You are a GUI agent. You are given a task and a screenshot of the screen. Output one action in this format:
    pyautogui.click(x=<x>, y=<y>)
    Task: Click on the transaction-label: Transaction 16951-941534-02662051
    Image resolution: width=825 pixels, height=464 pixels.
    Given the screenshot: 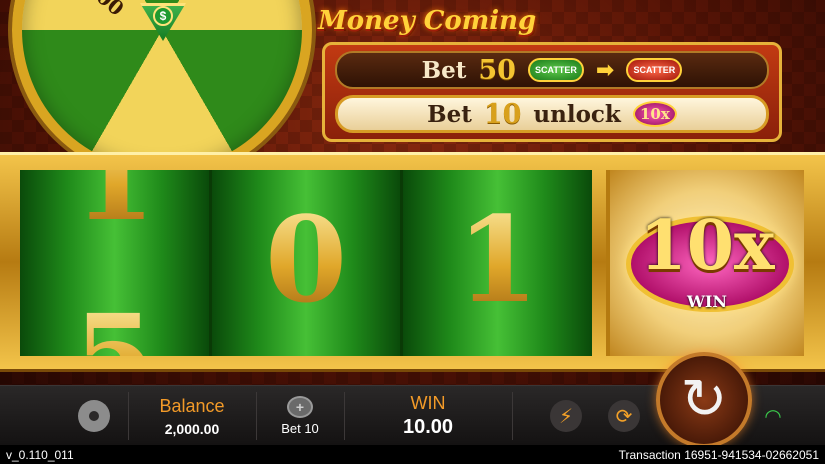 What is the action you would take?
    pyautogui.click(x=718, y=454)
    